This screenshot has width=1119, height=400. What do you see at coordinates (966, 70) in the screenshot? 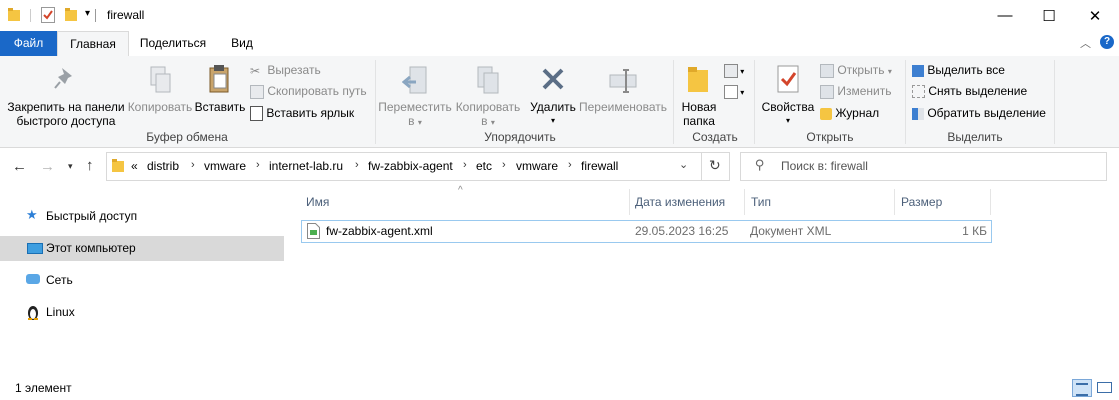
I see `select-all-label: Выделить все` at bounding box center [966, 70].